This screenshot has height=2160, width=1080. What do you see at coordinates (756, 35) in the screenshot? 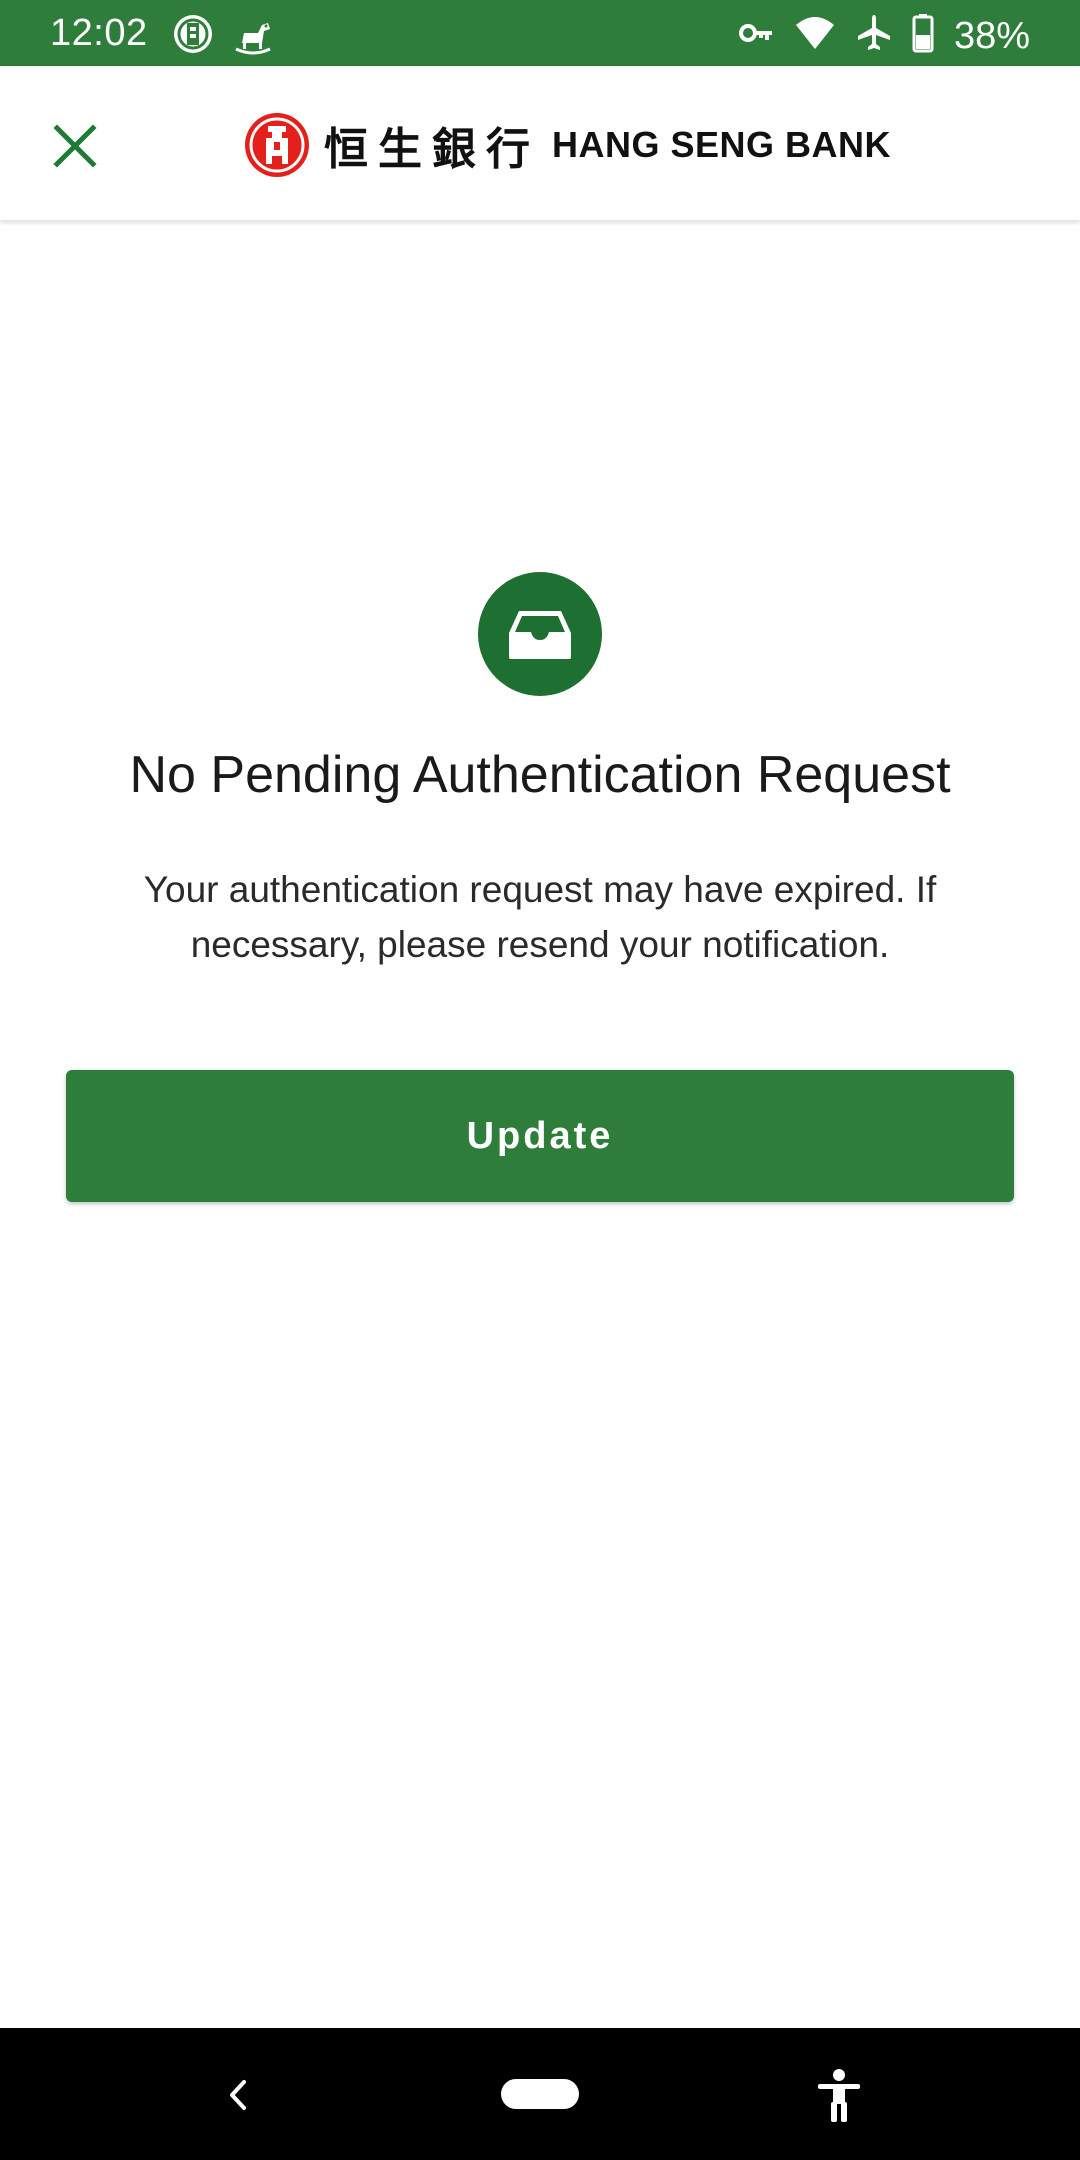
I see `vpn-key-icon` at bounding box center [756, 35].